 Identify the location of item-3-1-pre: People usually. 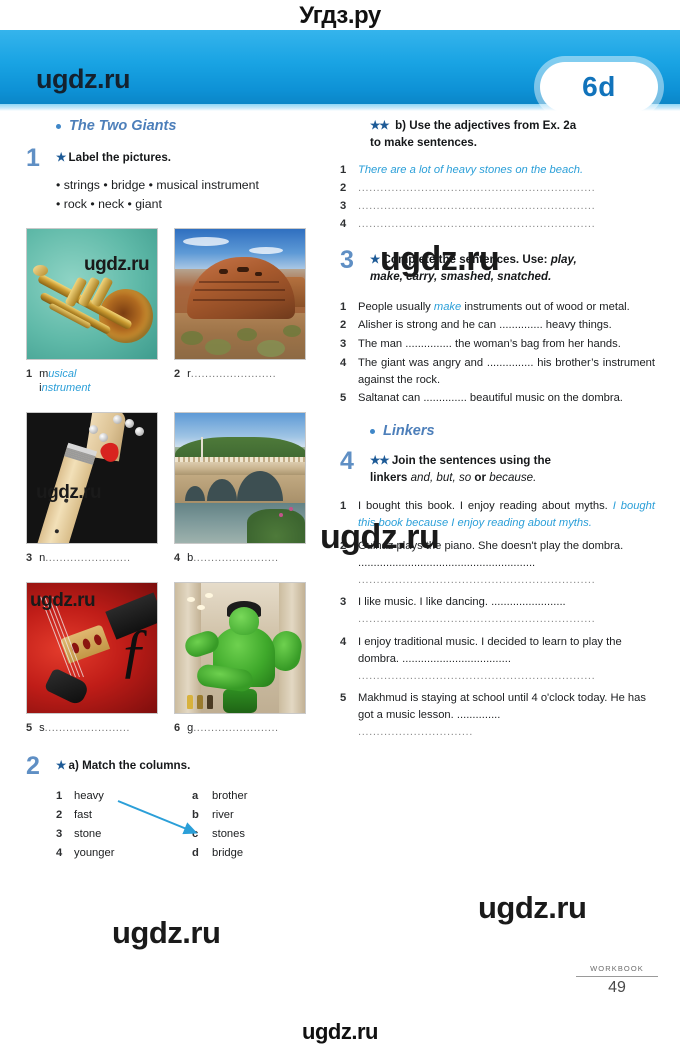
(396, 306).